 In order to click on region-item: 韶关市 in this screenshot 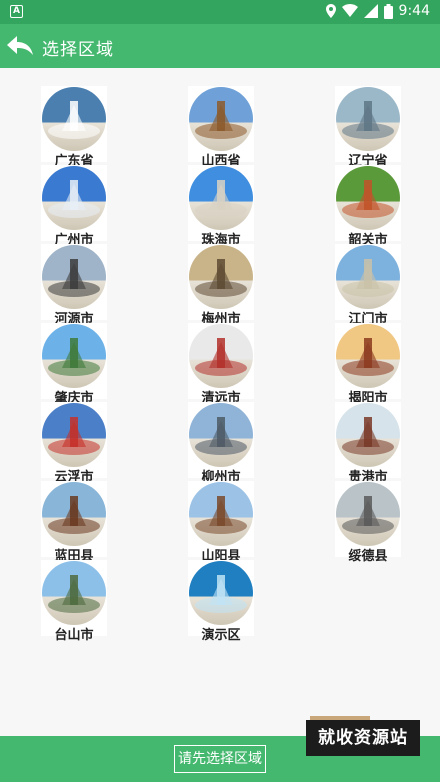, I will do `click(368, 207)`.